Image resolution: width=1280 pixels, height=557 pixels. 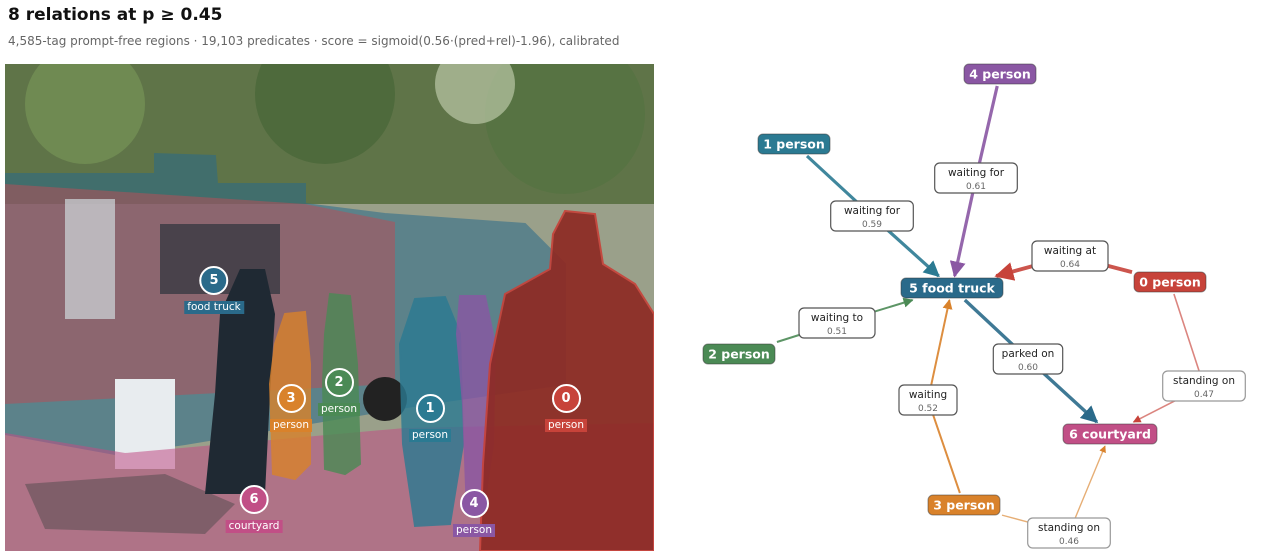 I want to click on region-number: 0, so click(x=566, y=398).